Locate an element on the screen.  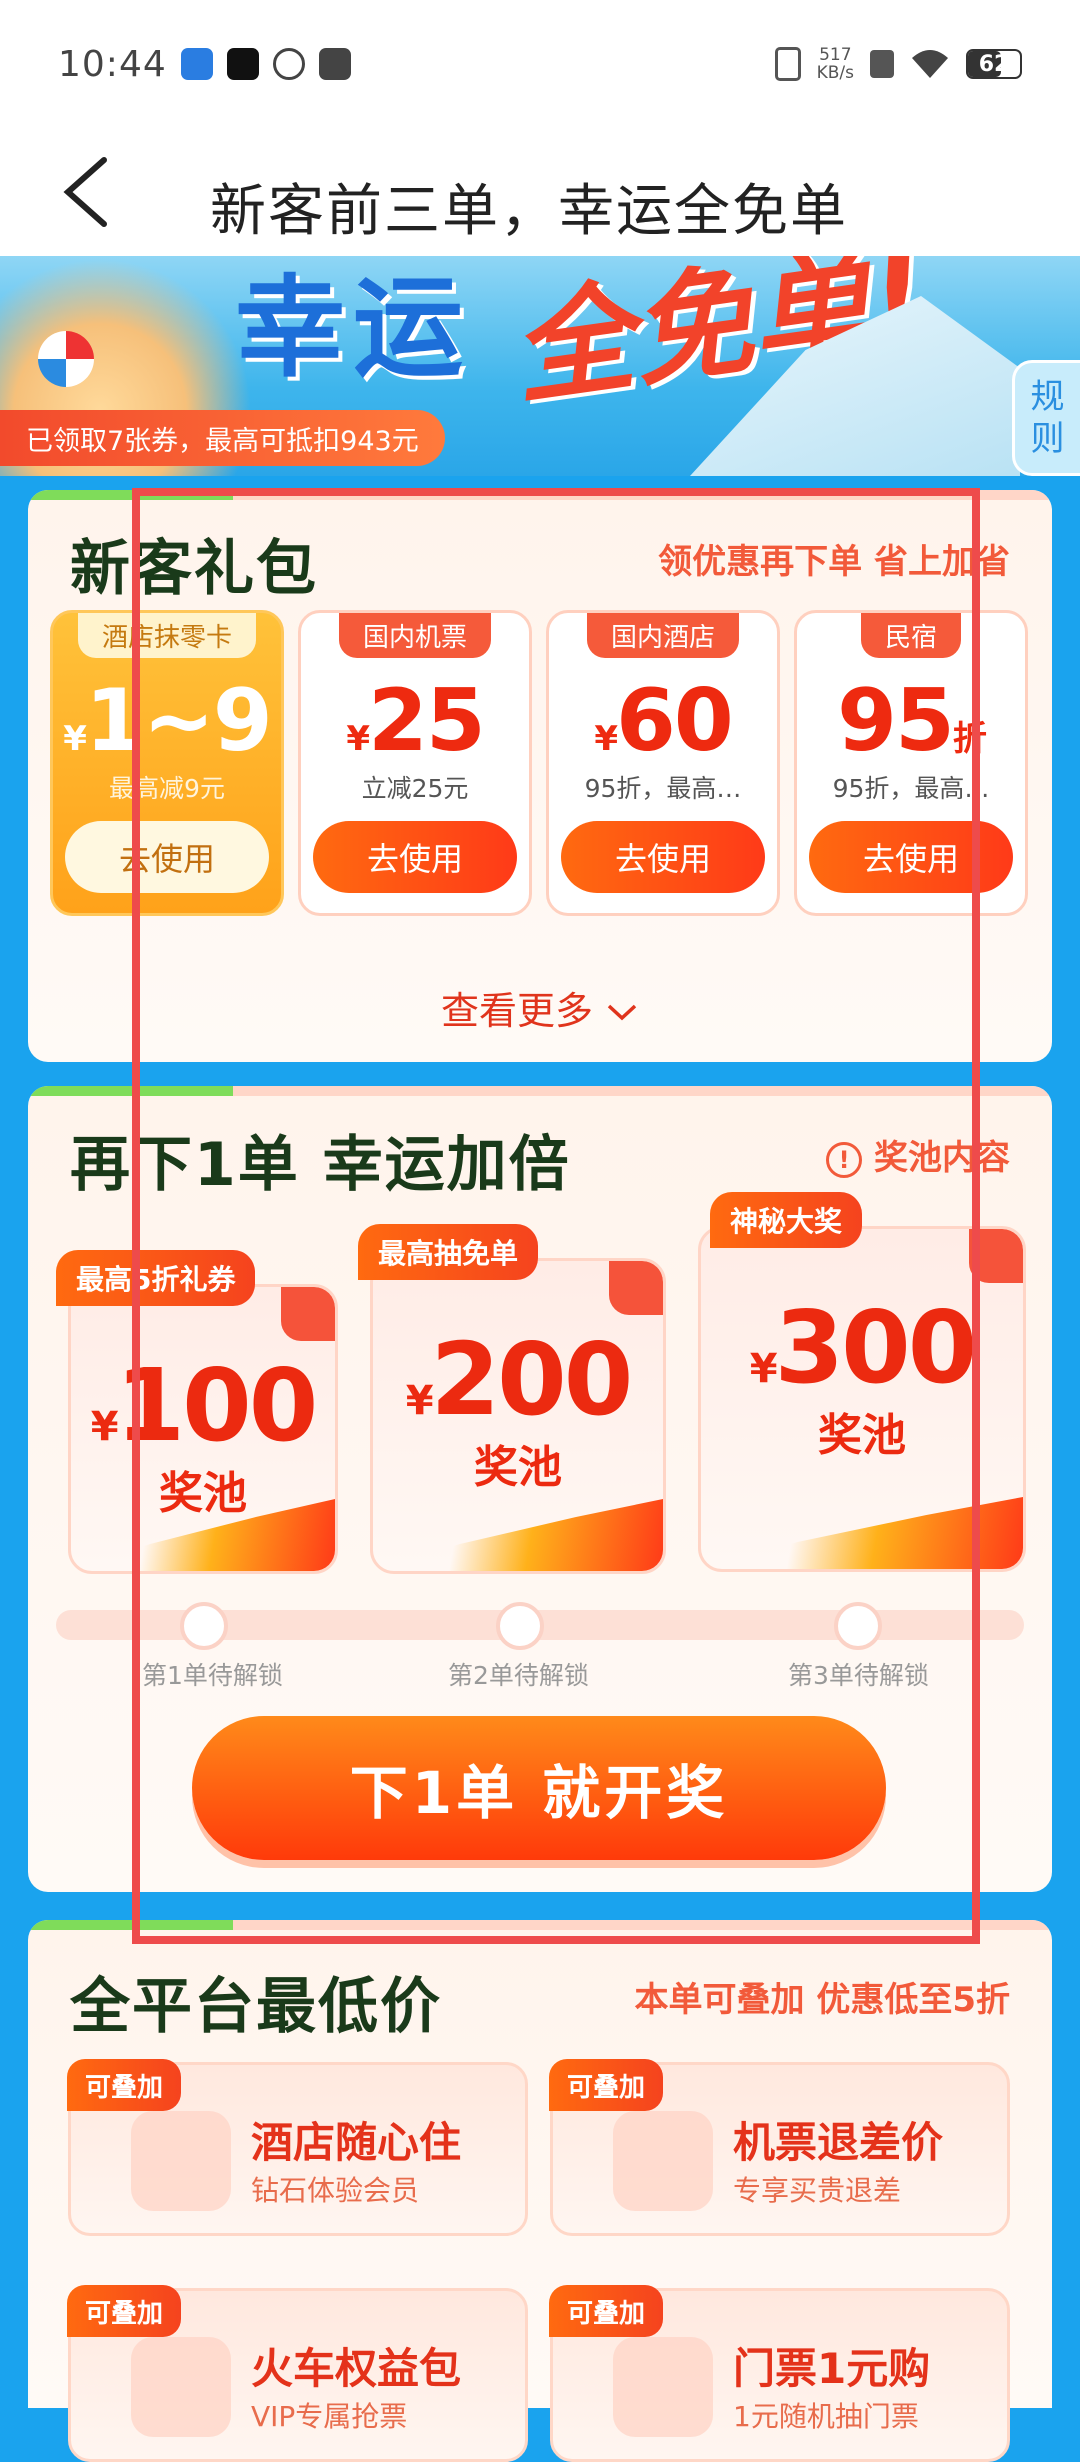
feature-title: 机票退差价 is located at coordinates (838, 2142).